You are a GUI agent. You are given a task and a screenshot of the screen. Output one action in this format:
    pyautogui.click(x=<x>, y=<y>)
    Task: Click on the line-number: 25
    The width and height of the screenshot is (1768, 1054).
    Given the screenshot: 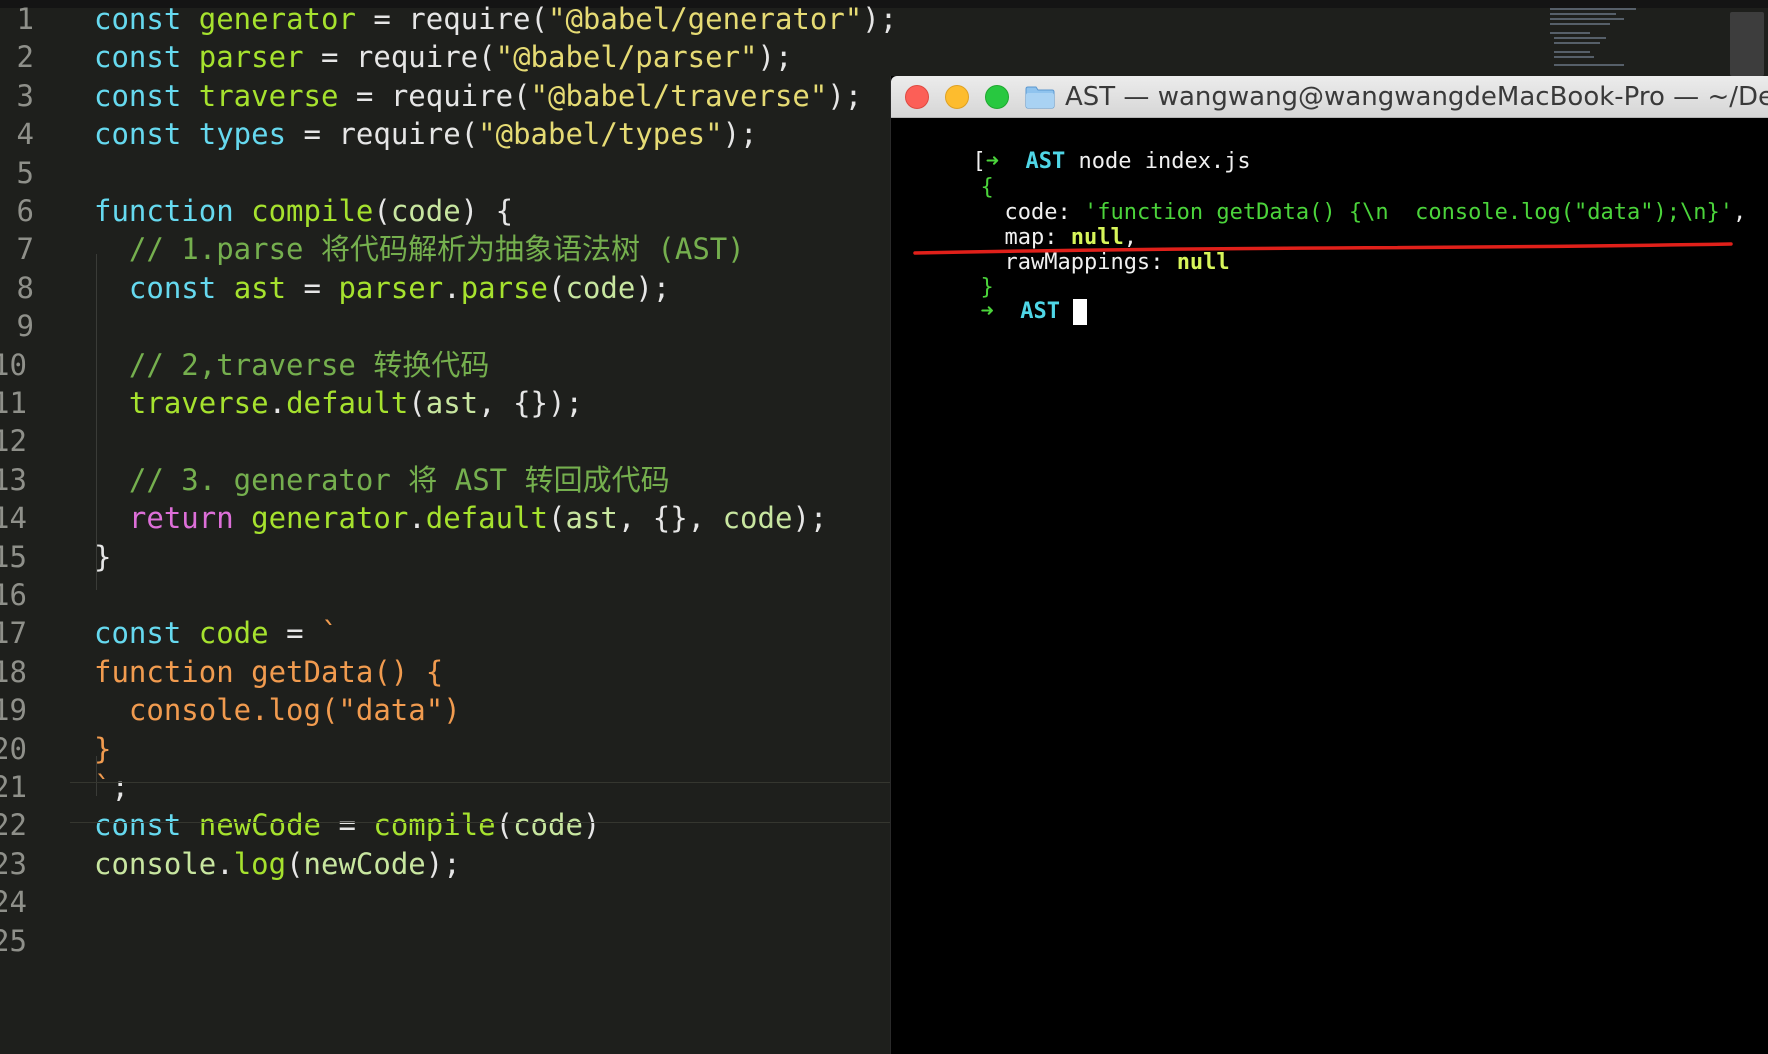 What is the action you would take?
    pyautogui.click(x=13, y=940)
    